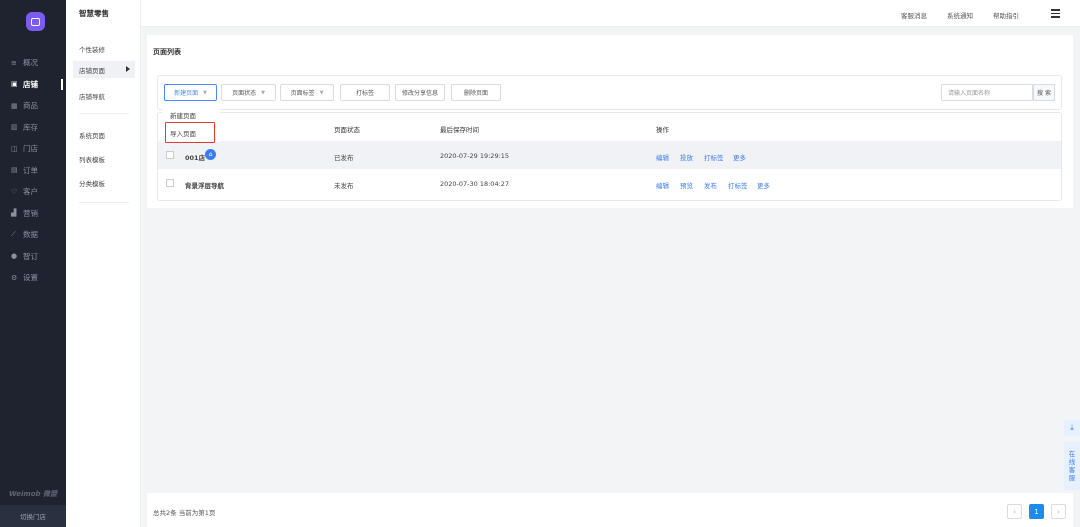 Image resolution: width=1080 pixels, height=527 pixels. I want to click on sub-item-store-pages: 店铺页面, so click(104, 69).